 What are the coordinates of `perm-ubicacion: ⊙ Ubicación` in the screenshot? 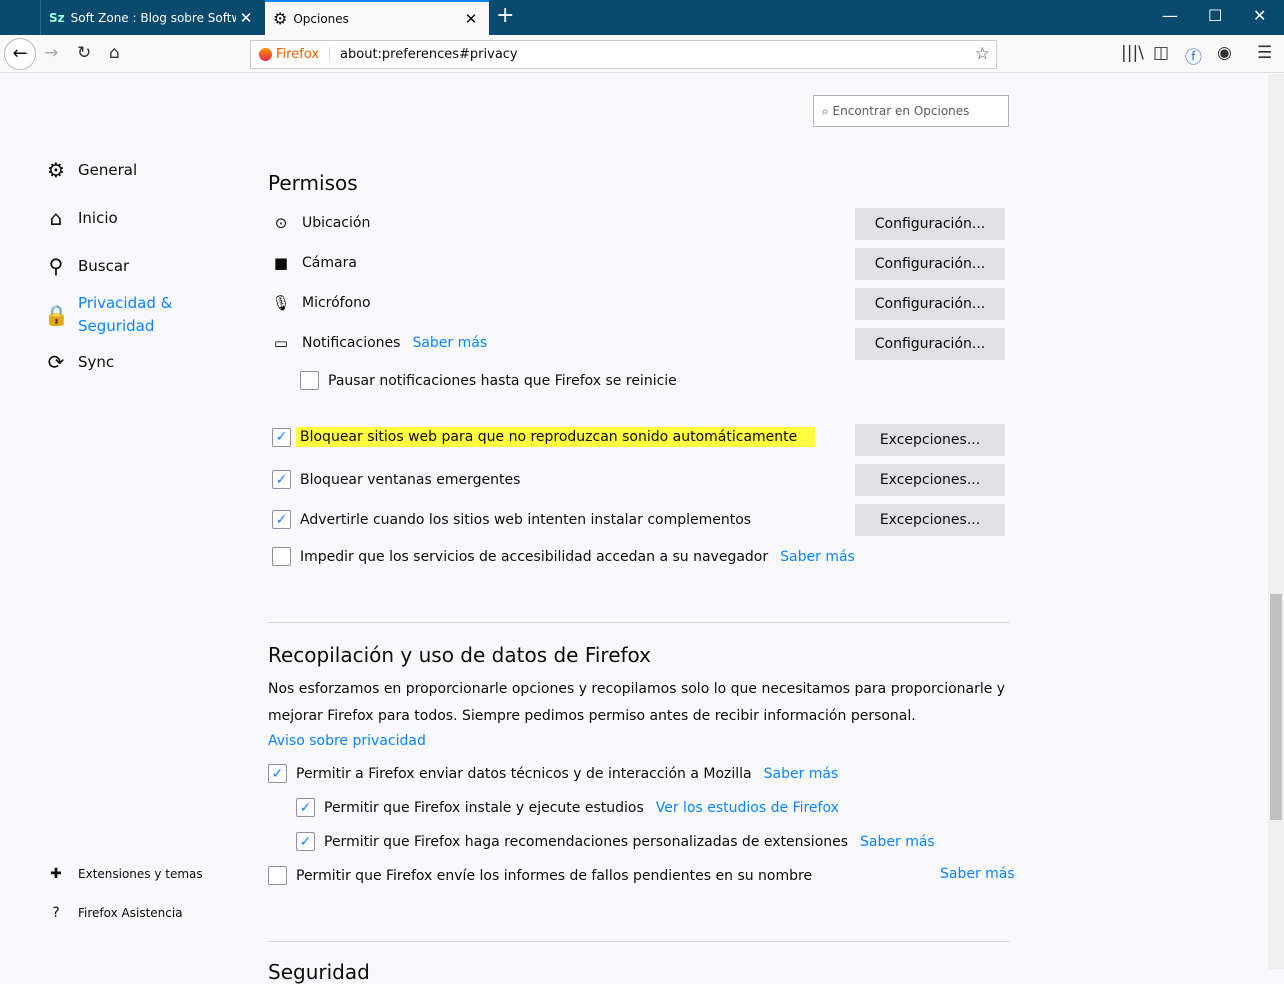 It's located at (320, 223).